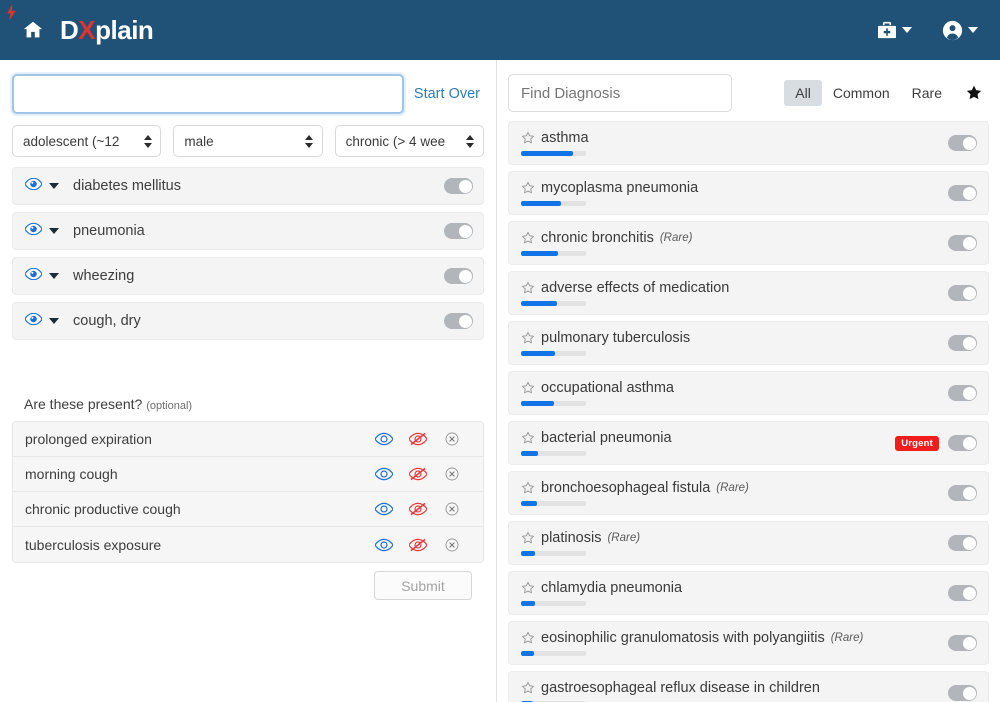 Image resolution: width=1000 pixels, height=702 pixels. What do you see at coordinates (449, 94) in the screenshot?
I see `start-over-button: Start Over` at bounding box center [449, 94].